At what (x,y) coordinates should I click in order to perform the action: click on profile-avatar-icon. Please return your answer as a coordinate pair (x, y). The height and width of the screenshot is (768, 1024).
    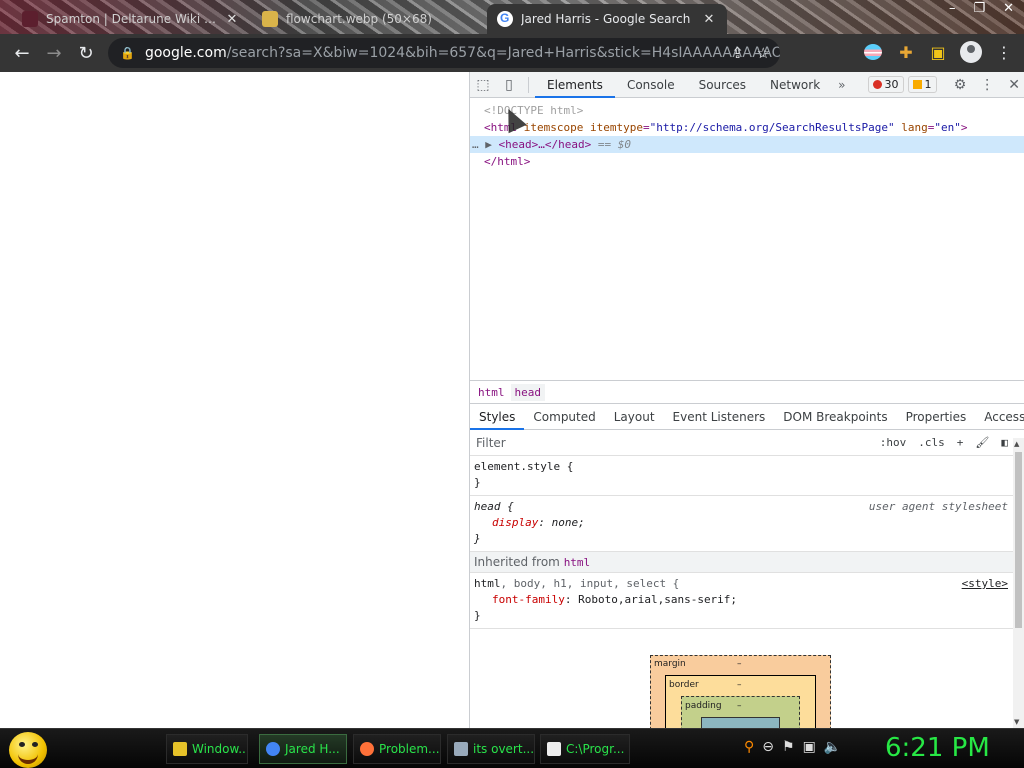
    Looking at the image, I should click on (971, 52).